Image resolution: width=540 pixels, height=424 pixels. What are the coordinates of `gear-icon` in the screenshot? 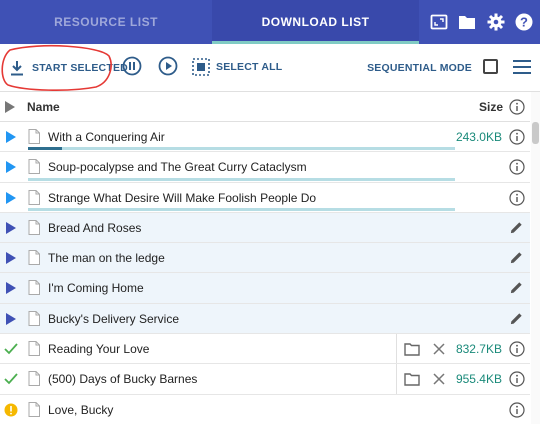 It's located at (496, 22).